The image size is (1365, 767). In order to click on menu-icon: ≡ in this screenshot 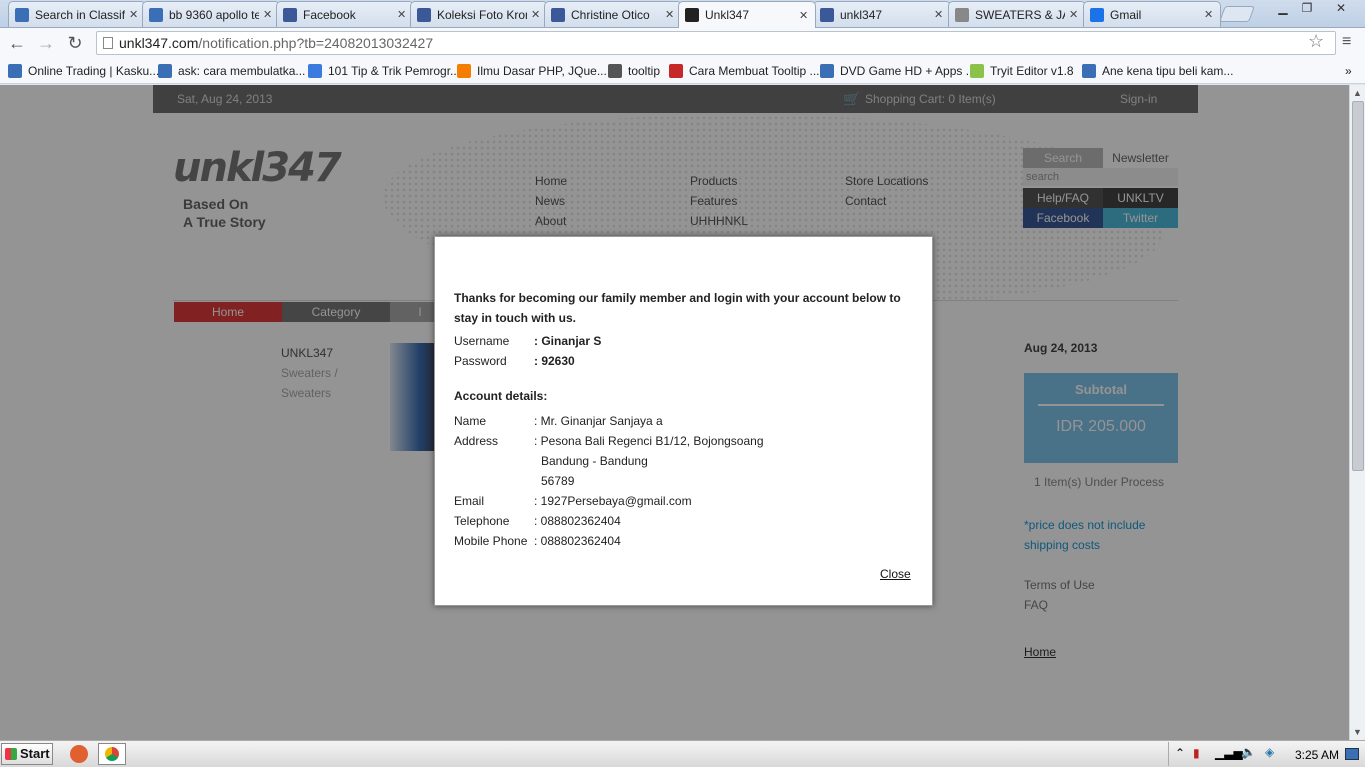, I will do `click(1346, 42)`.